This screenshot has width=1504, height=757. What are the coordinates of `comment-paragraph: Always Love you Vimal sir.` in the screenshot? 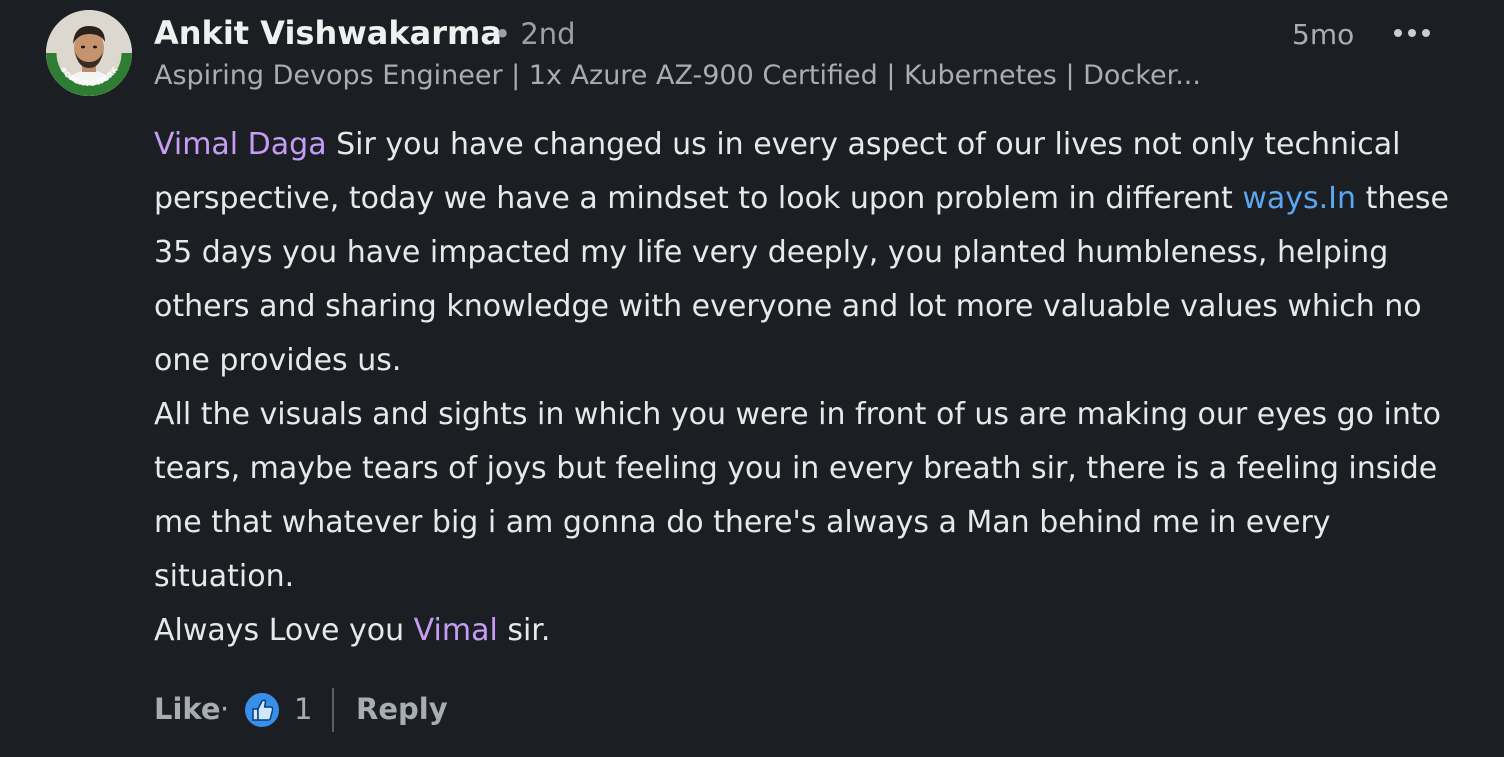 It's located at (814, 631).